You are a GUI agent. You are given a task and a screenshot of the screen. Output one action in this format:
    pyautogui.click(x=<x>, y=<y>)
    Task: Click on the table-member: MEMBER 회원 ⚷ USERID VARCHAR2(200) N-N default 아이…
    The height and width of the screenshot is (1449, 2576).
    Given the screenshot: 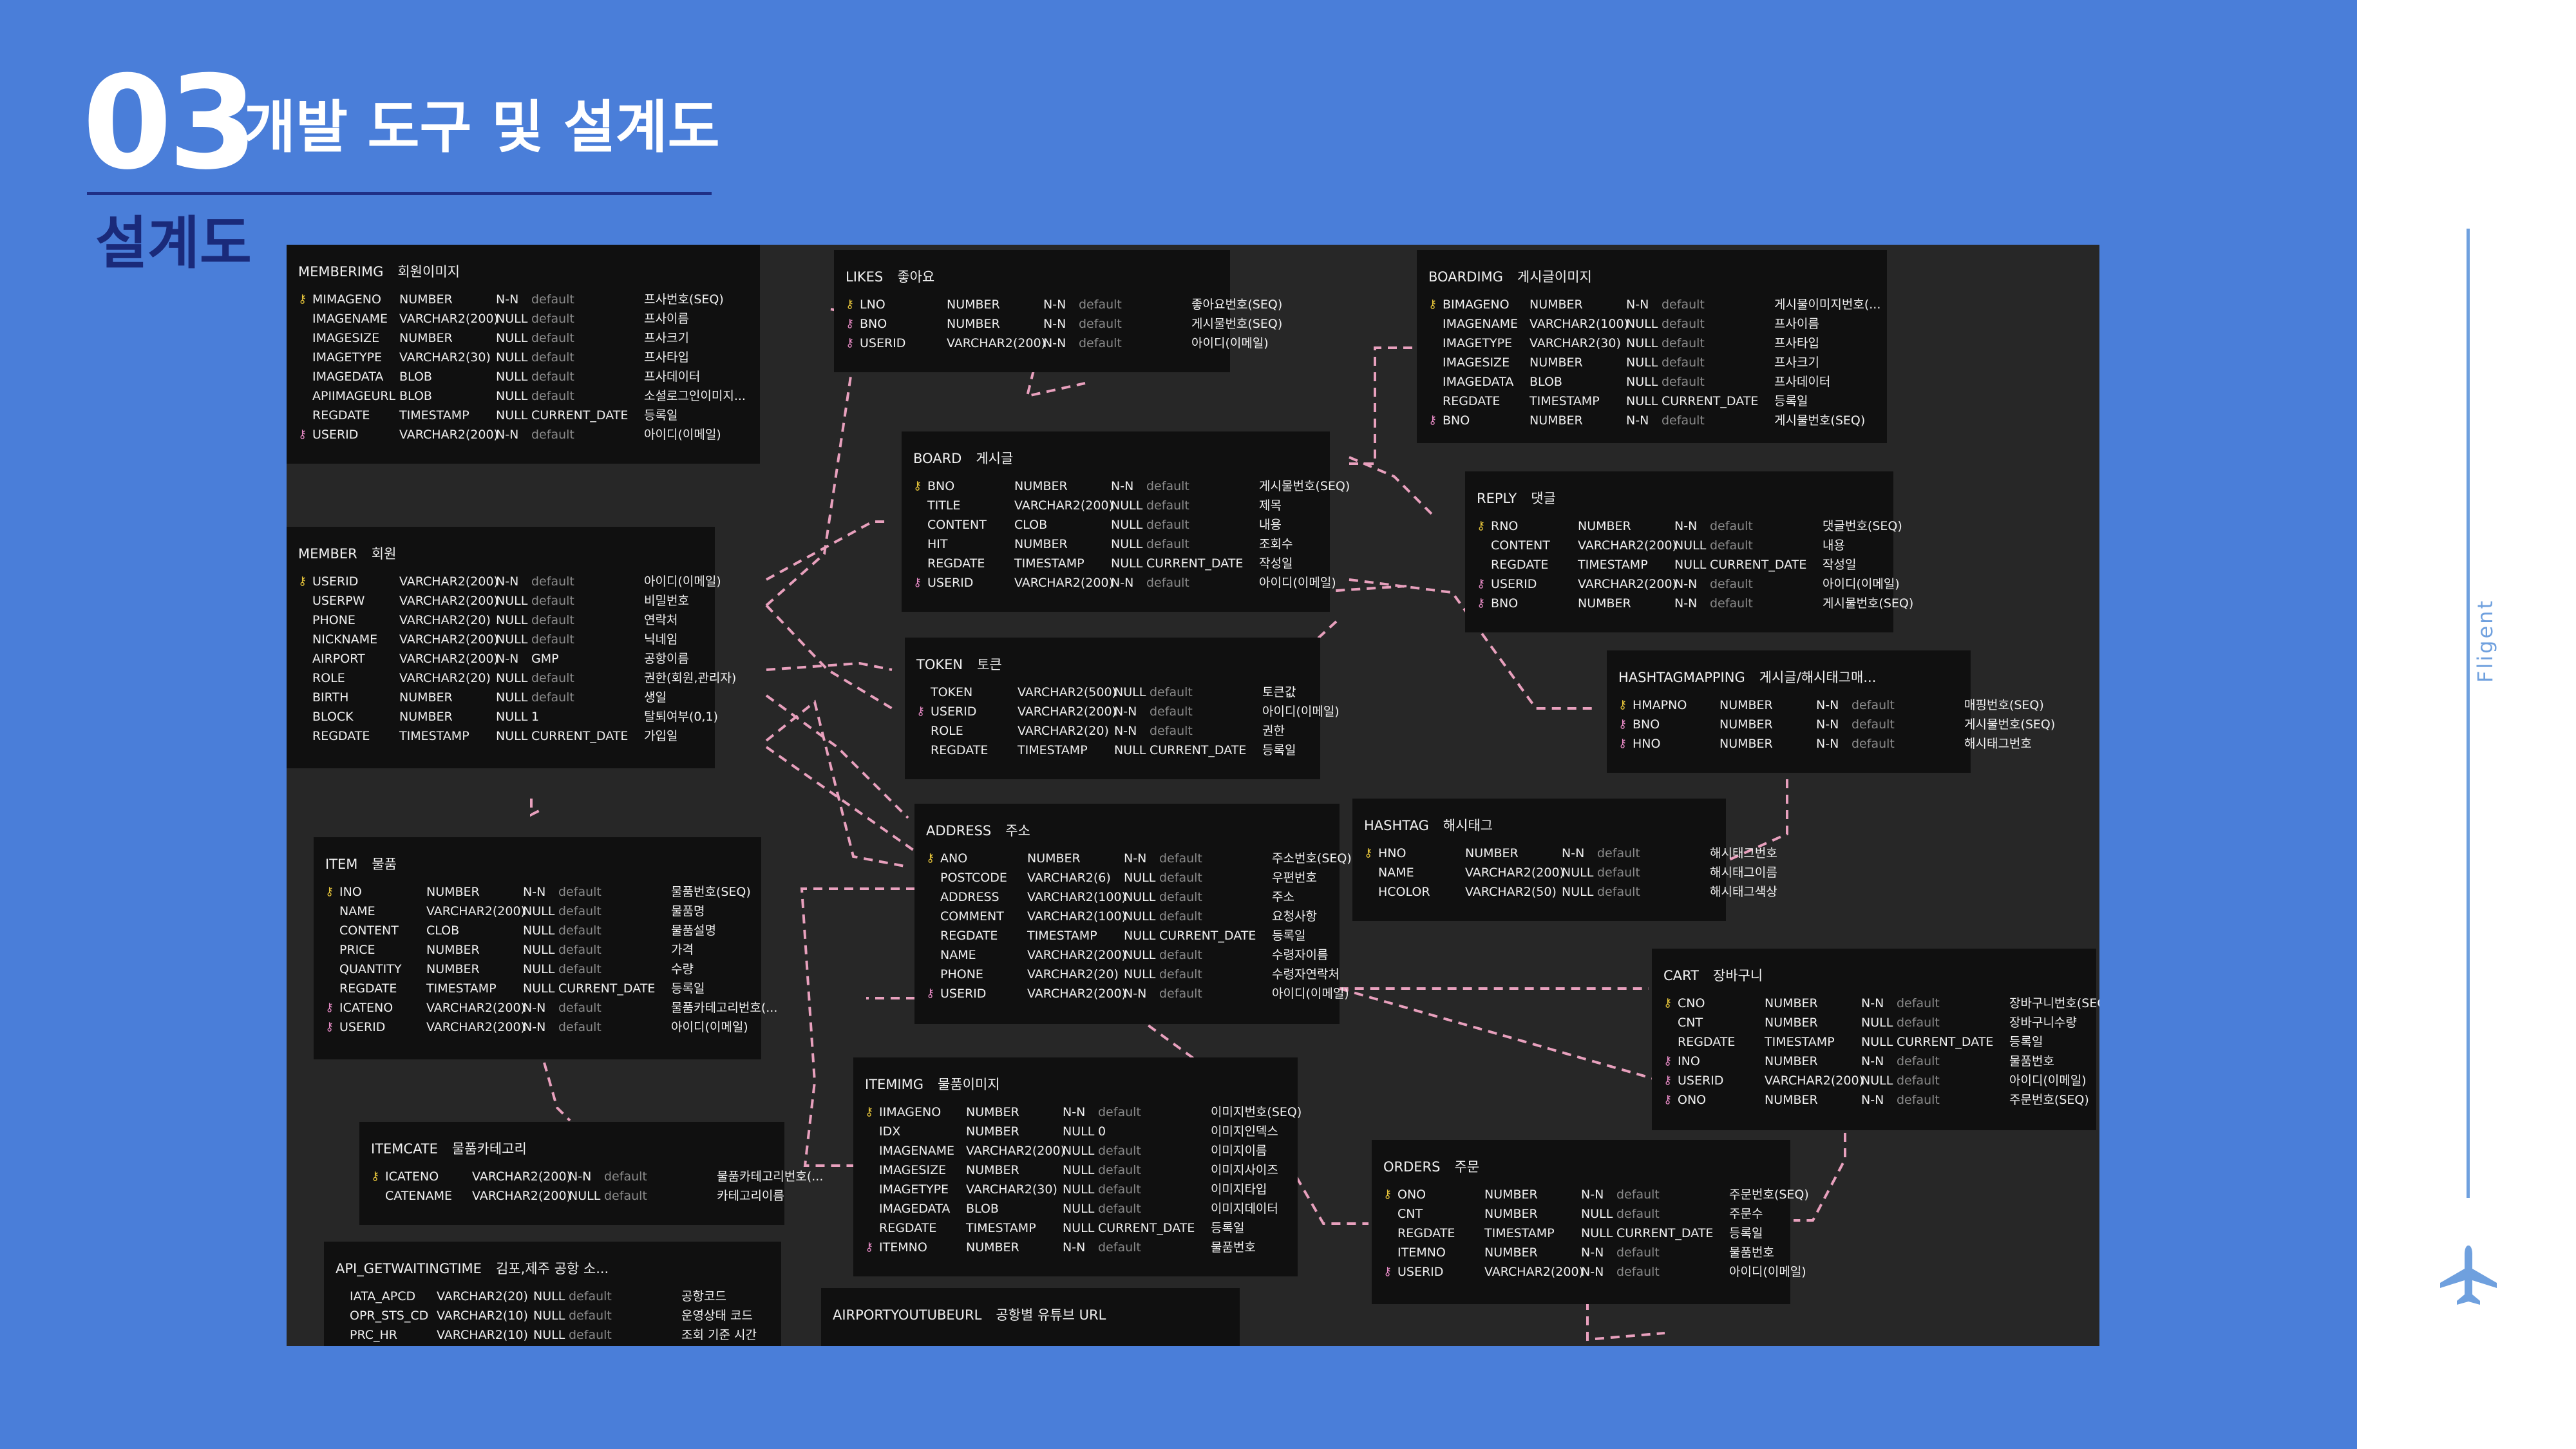 What is the action you would take?
    pyautogui.click(x=512, y=647)
    